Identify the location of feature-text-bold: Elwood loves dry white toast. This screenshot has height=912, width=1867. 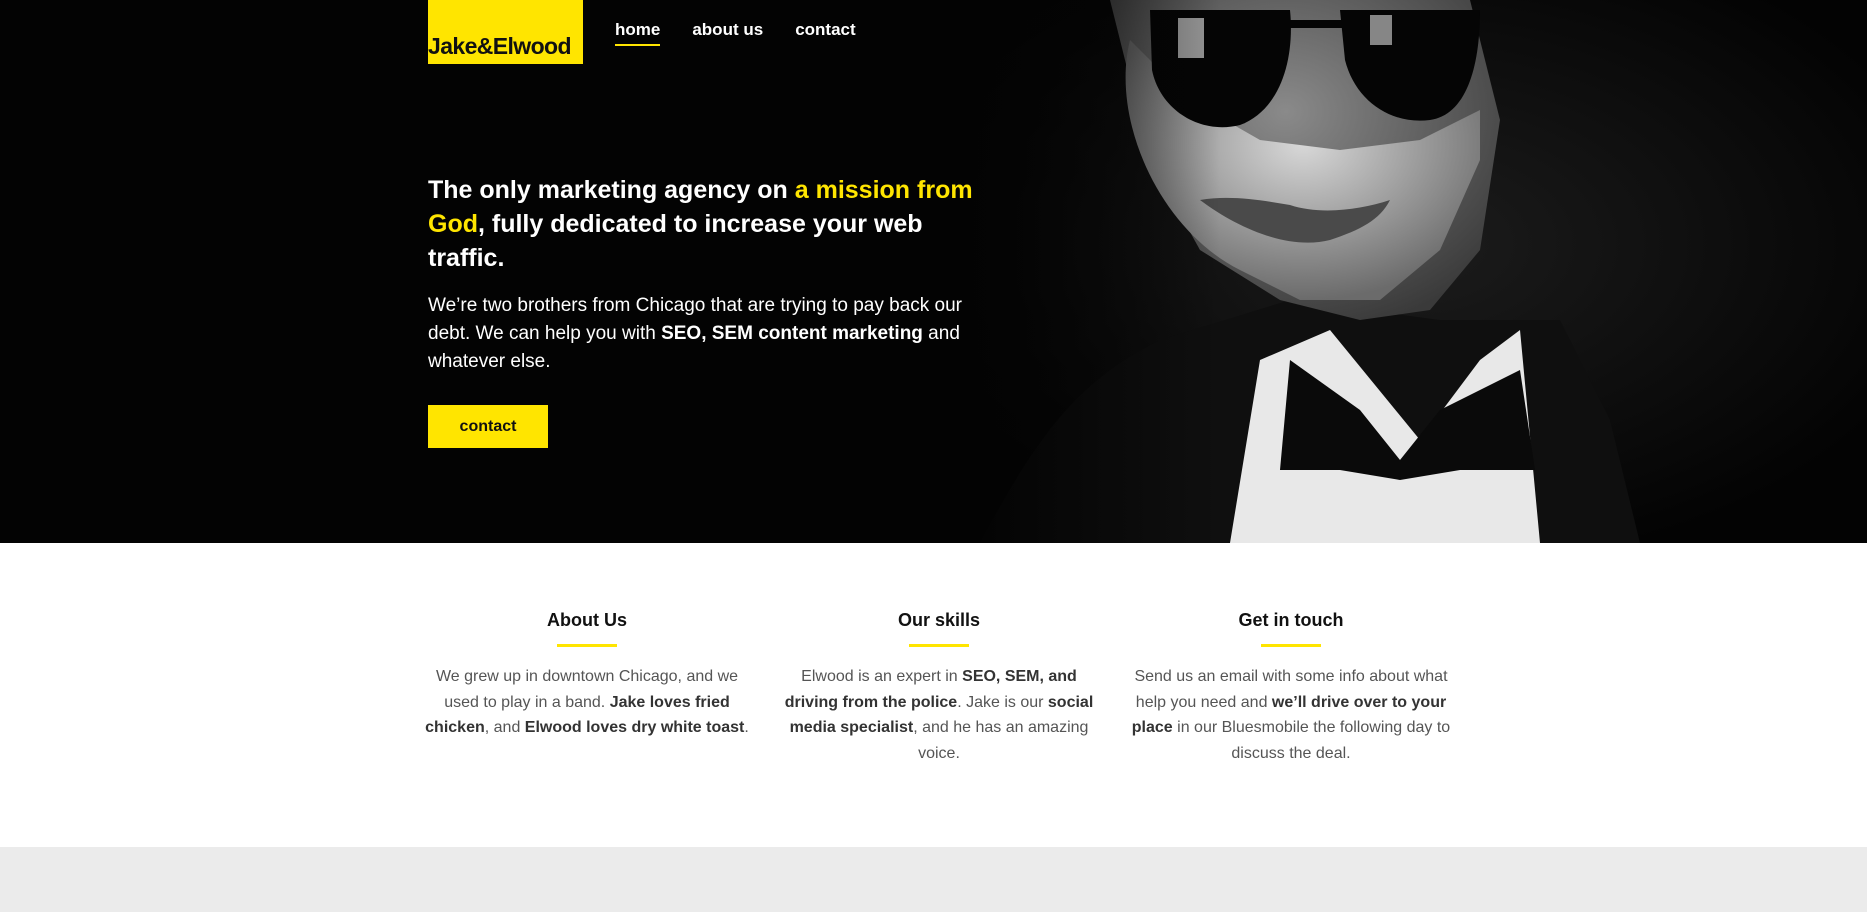
(634, 727).